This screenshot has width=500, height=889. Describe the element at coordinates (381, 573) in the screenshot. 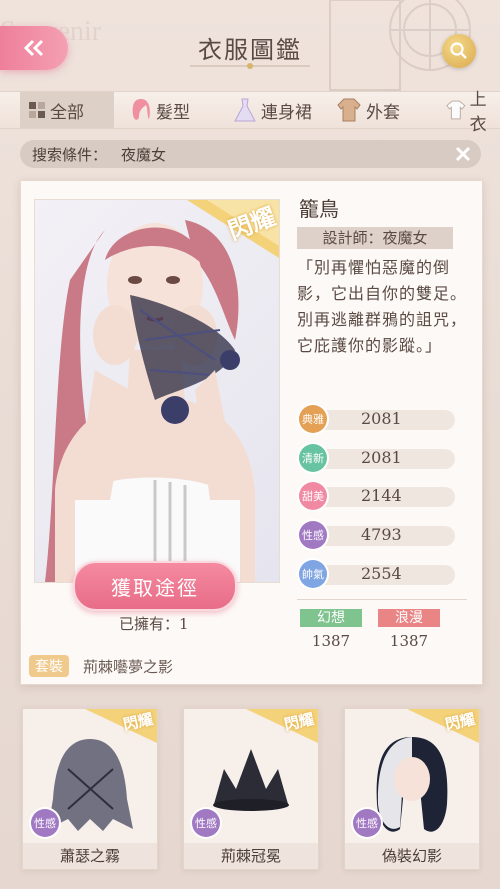

I see `stat-cool-value: 2554` at that location.